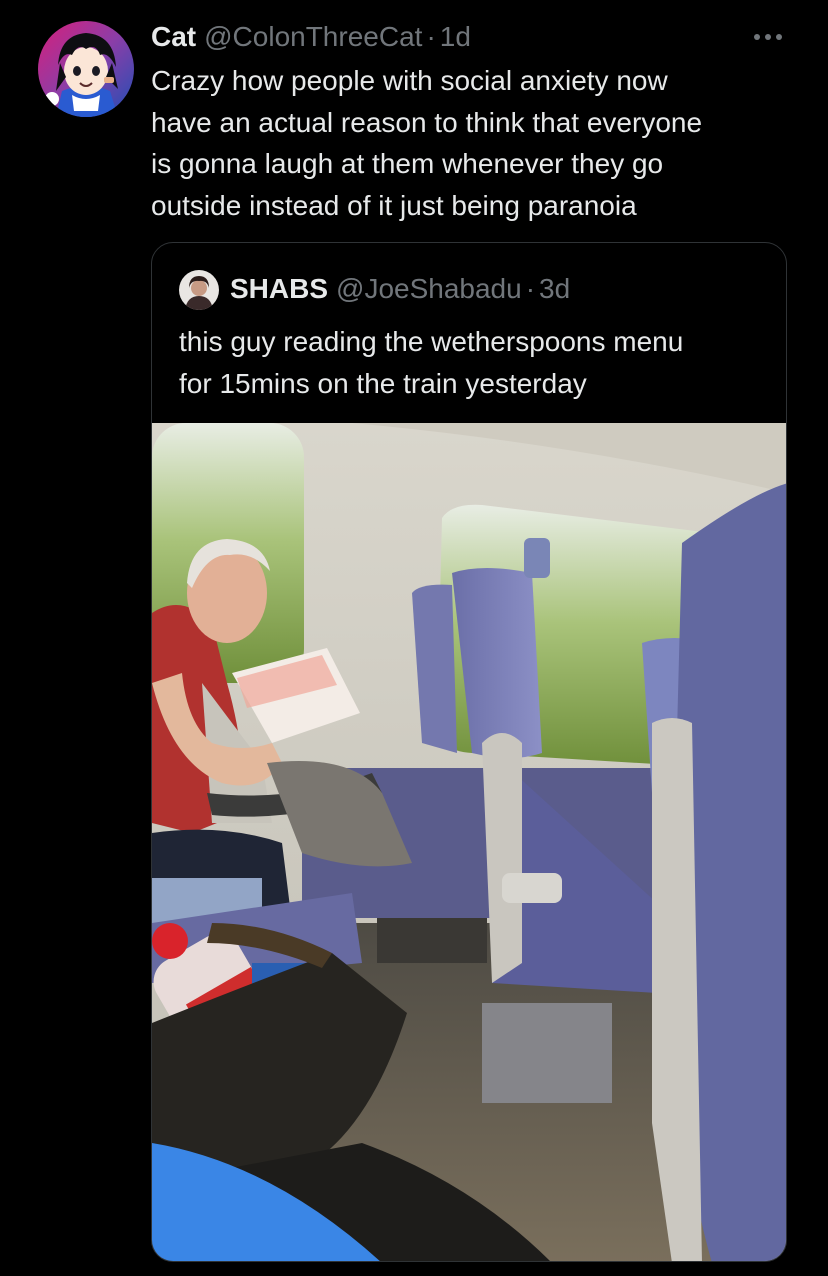  I want to click on author-handle: @ColonThreeCat, so click(313, 37).